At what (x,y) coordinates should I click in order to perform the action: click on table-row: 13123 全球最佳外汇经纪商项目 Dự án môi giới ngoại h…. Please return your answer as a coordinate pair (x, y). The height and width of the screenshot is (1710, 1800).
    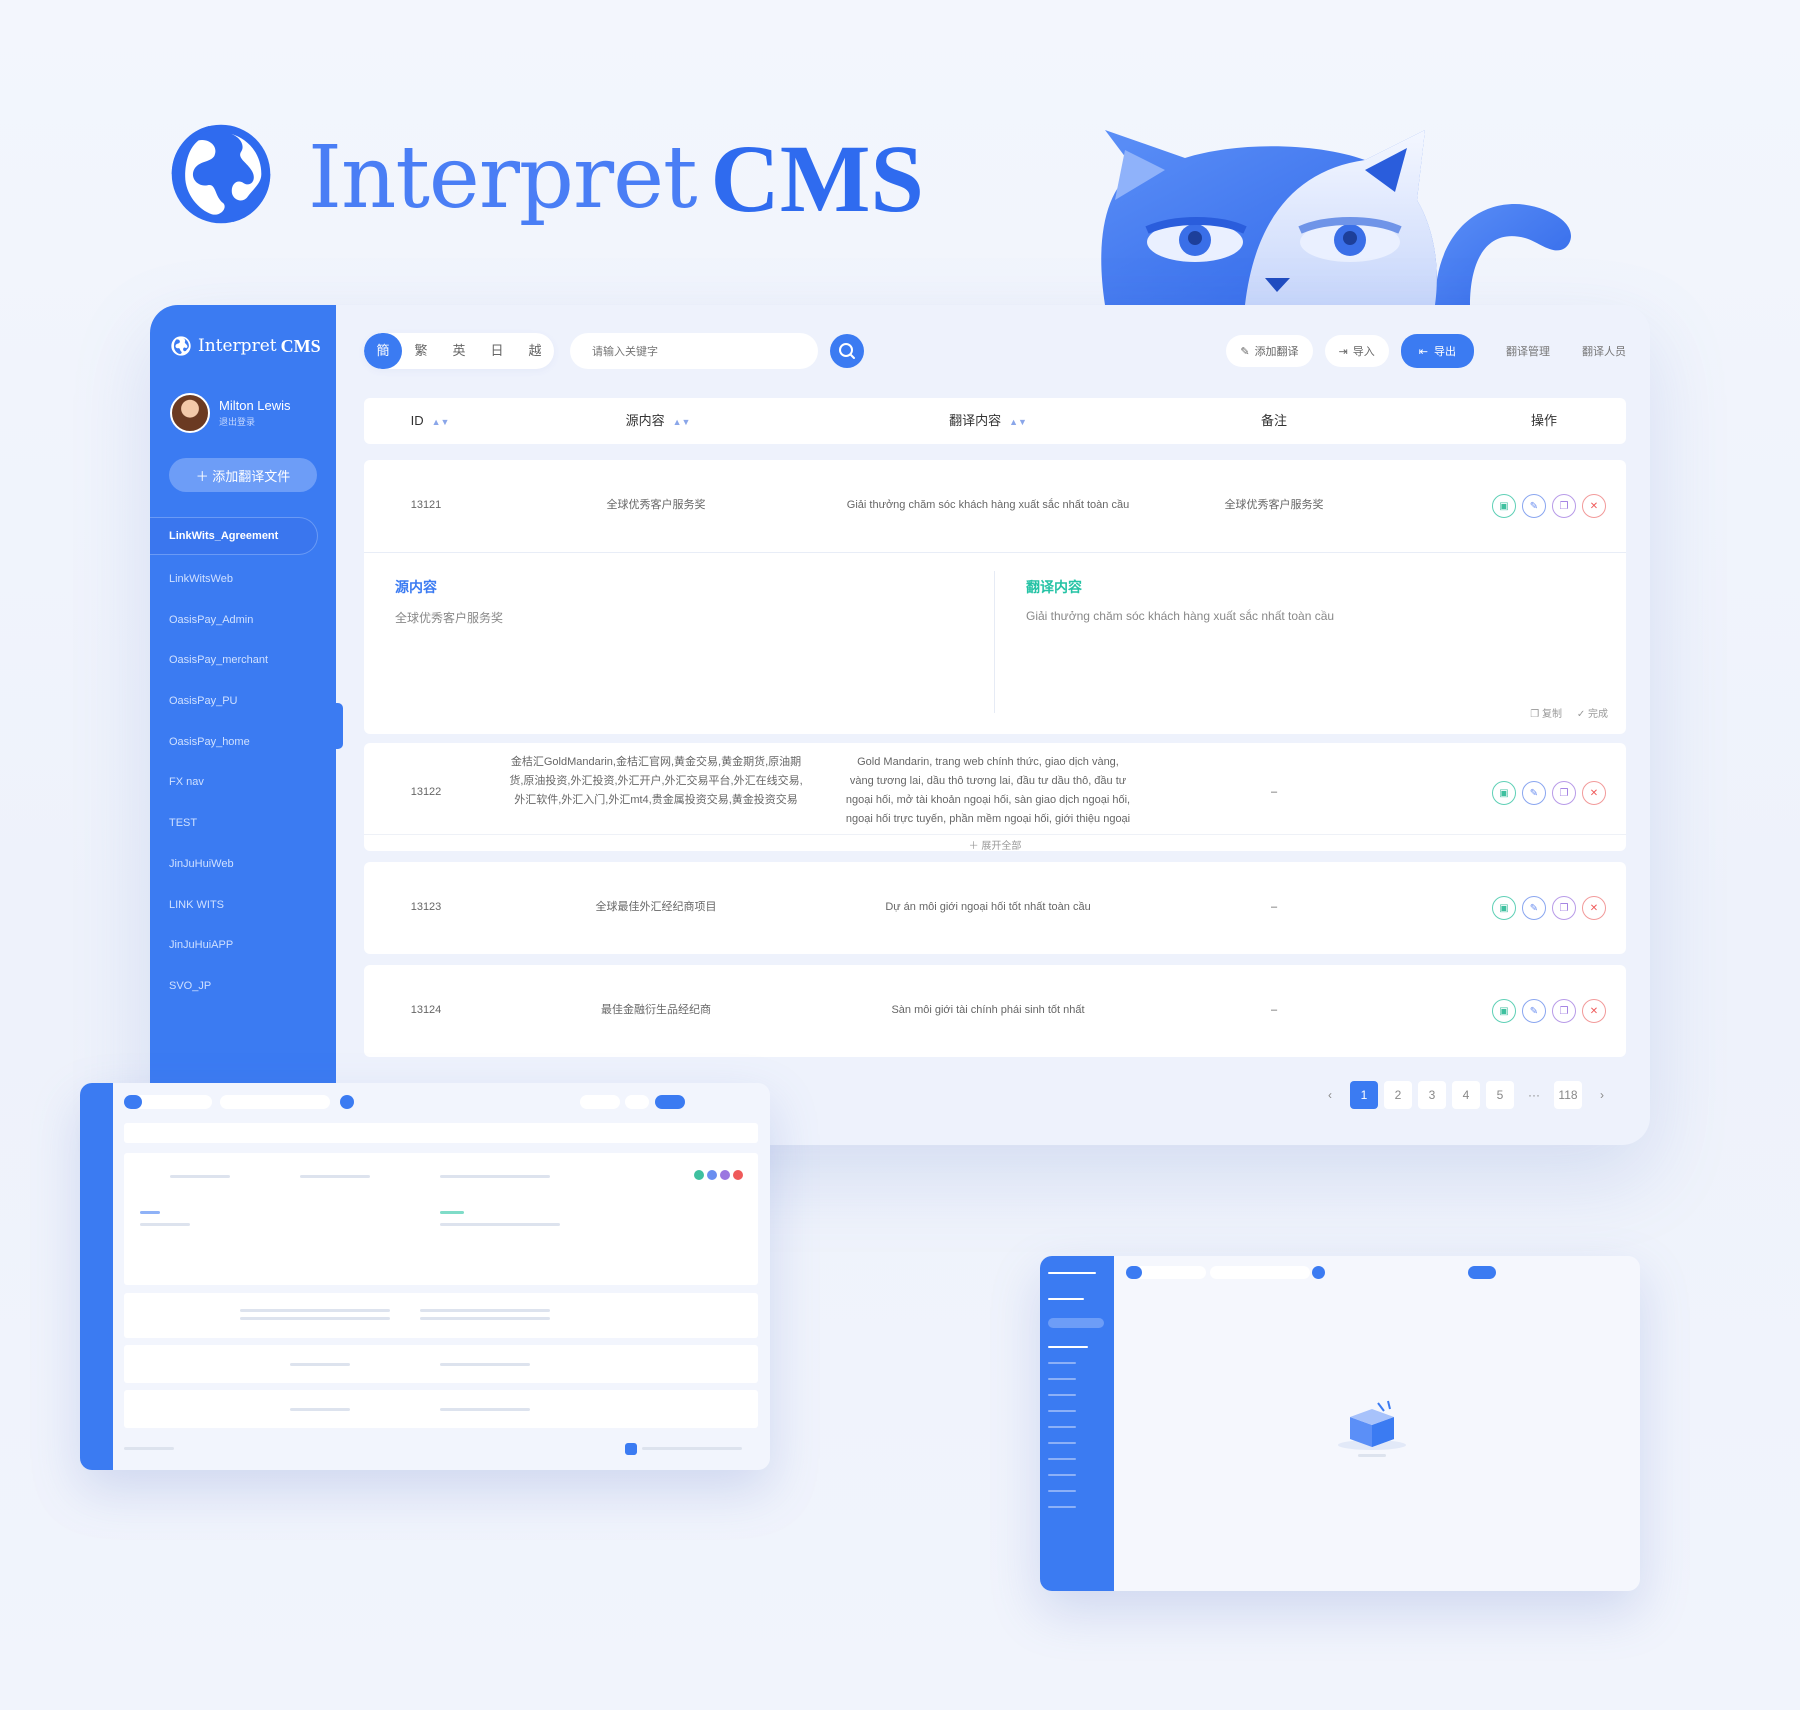
    Looking at the image, I should click on (995, 908).